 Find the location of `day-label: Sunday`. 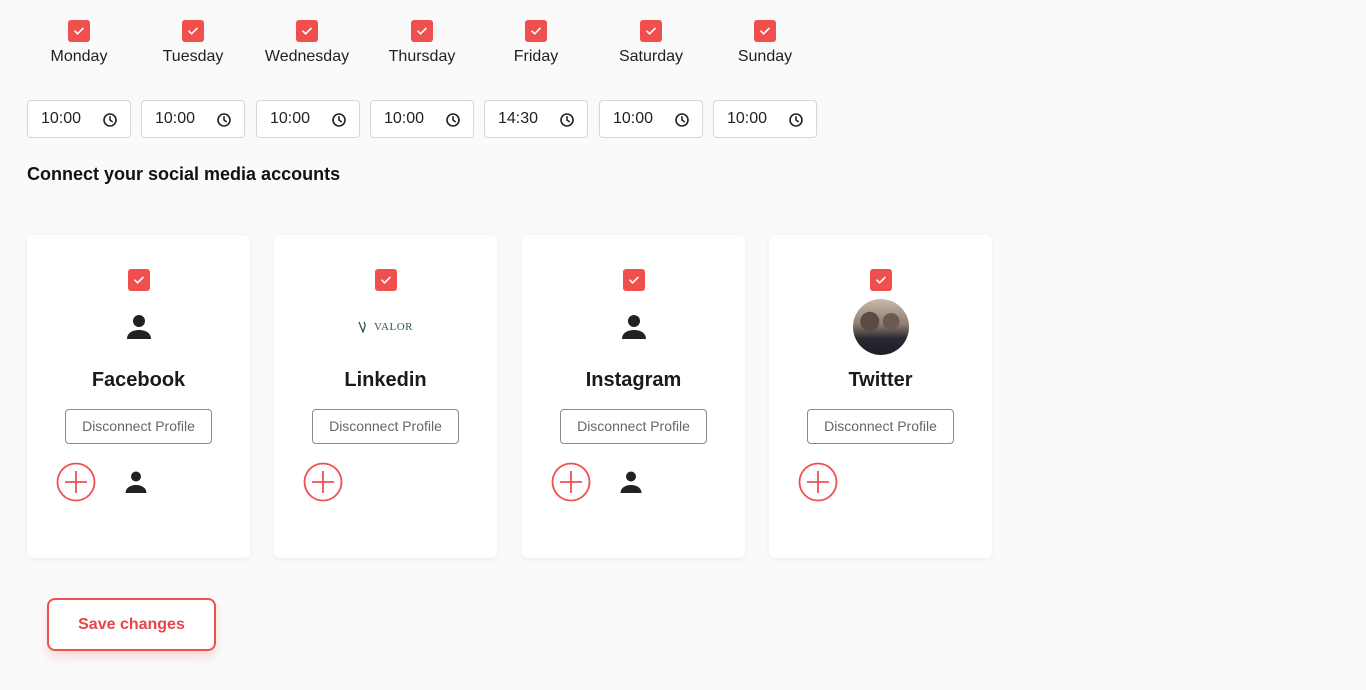

day-label: Sunday is located at coordinates (765, 56).